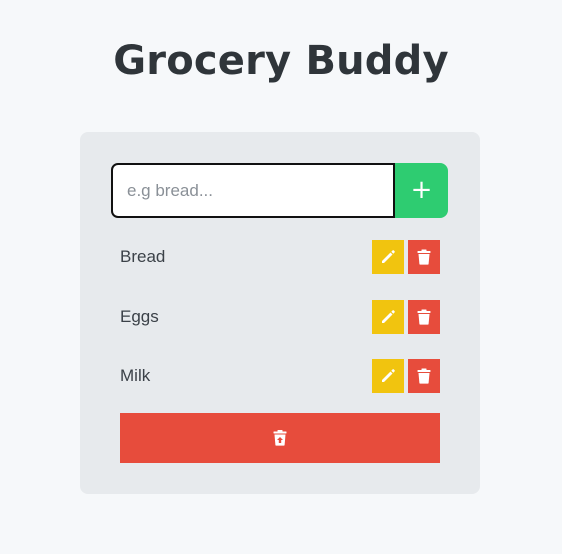 The image size is (562, 554). What do you see at coordinates (143, 256) in the screenshot?
I see `item-label: Bread` at bounding box center [143, 256].